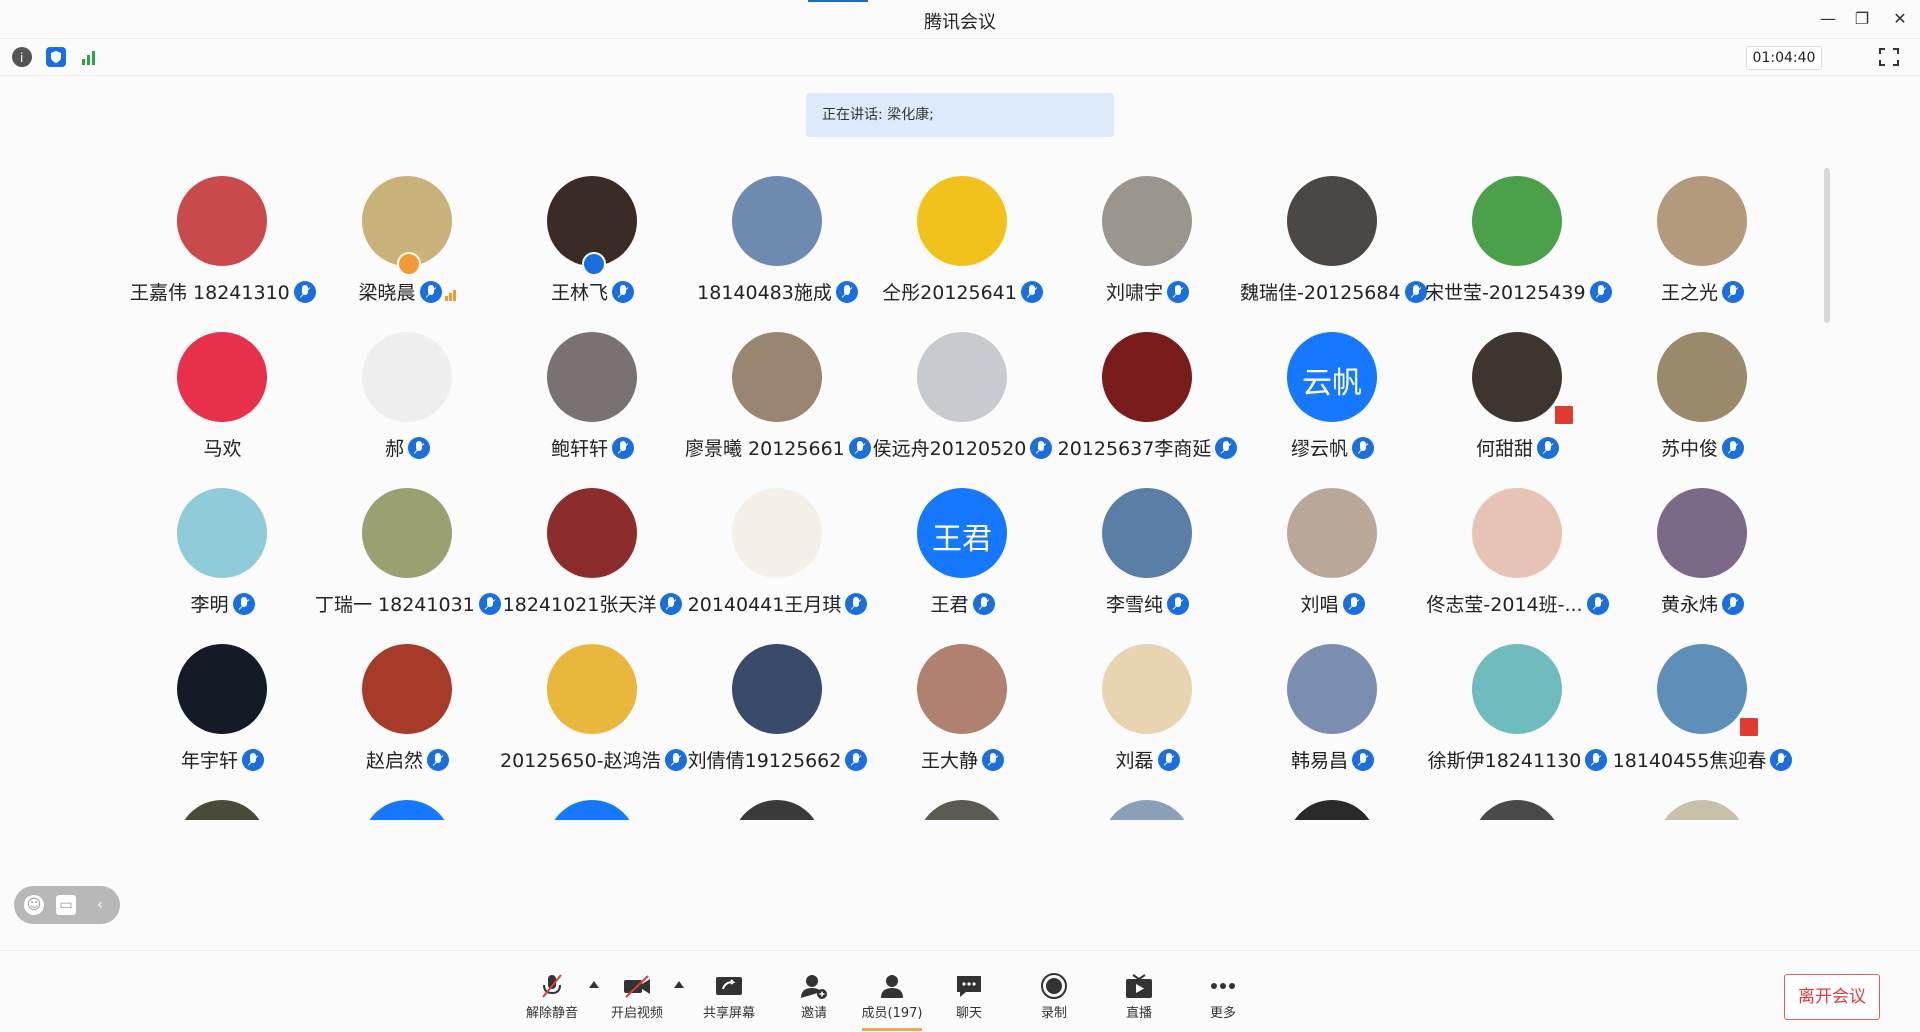 The width and height of the screenshot is (1920, 1032). Describe the element at coordinates (949, 605) in the screenshot. I see `participant-name-text: 王君` at that location.